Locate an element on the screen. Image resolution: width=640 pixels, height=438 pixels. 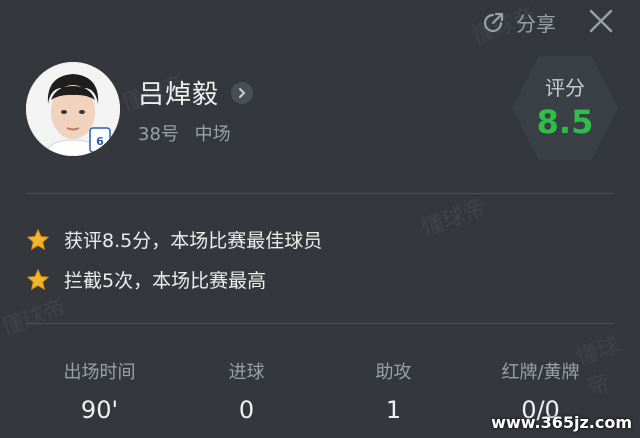
highlight-item: 获评8.5分，本场比赛最佳球员 is located at coordinates (174, 239).